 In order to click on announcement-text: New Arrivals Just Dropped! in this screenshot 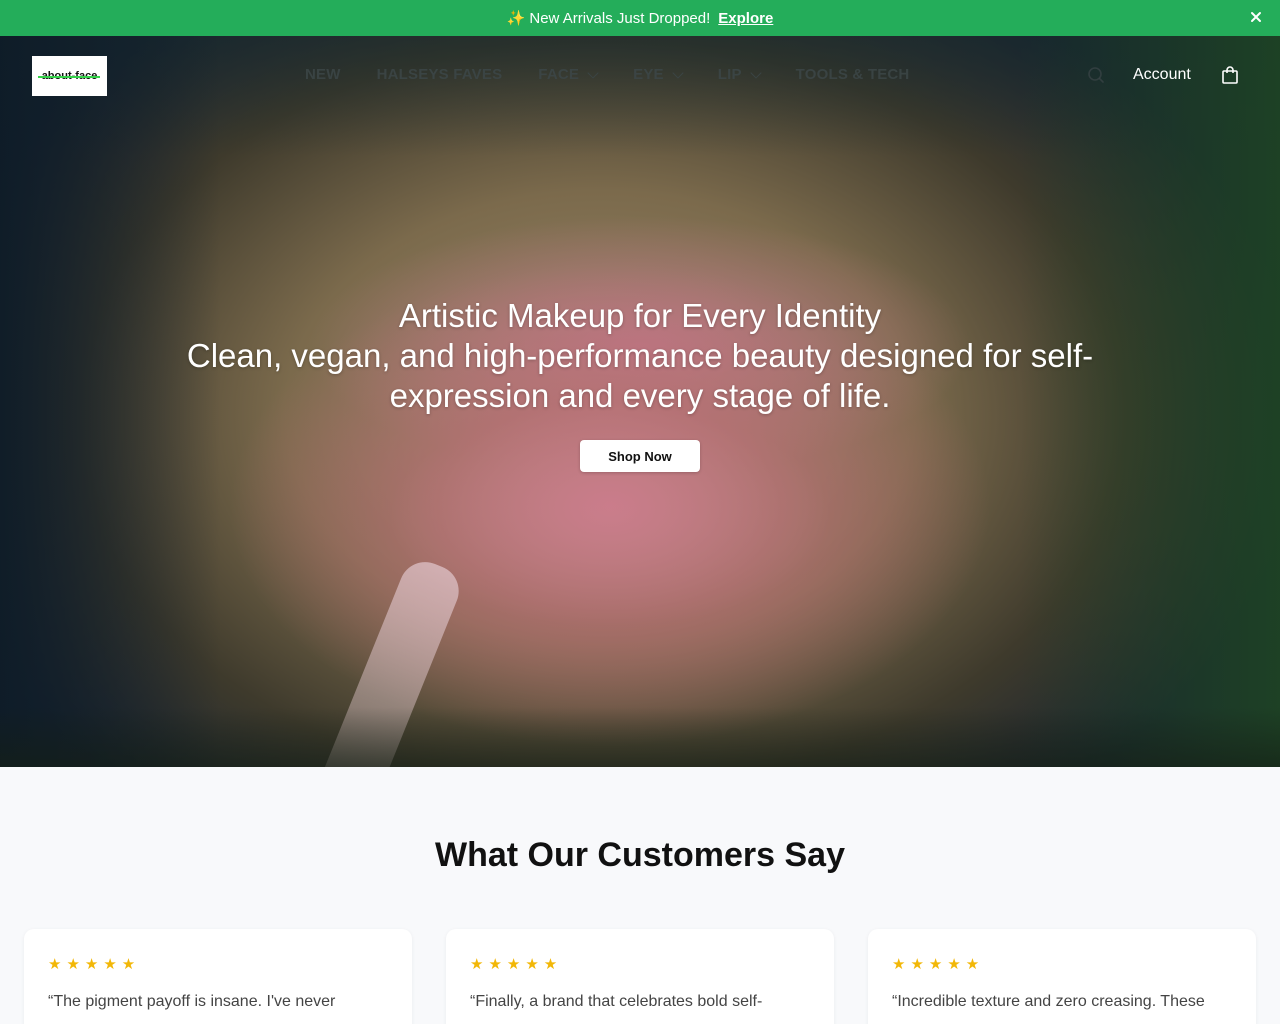, I will do `click(620, 18)`.